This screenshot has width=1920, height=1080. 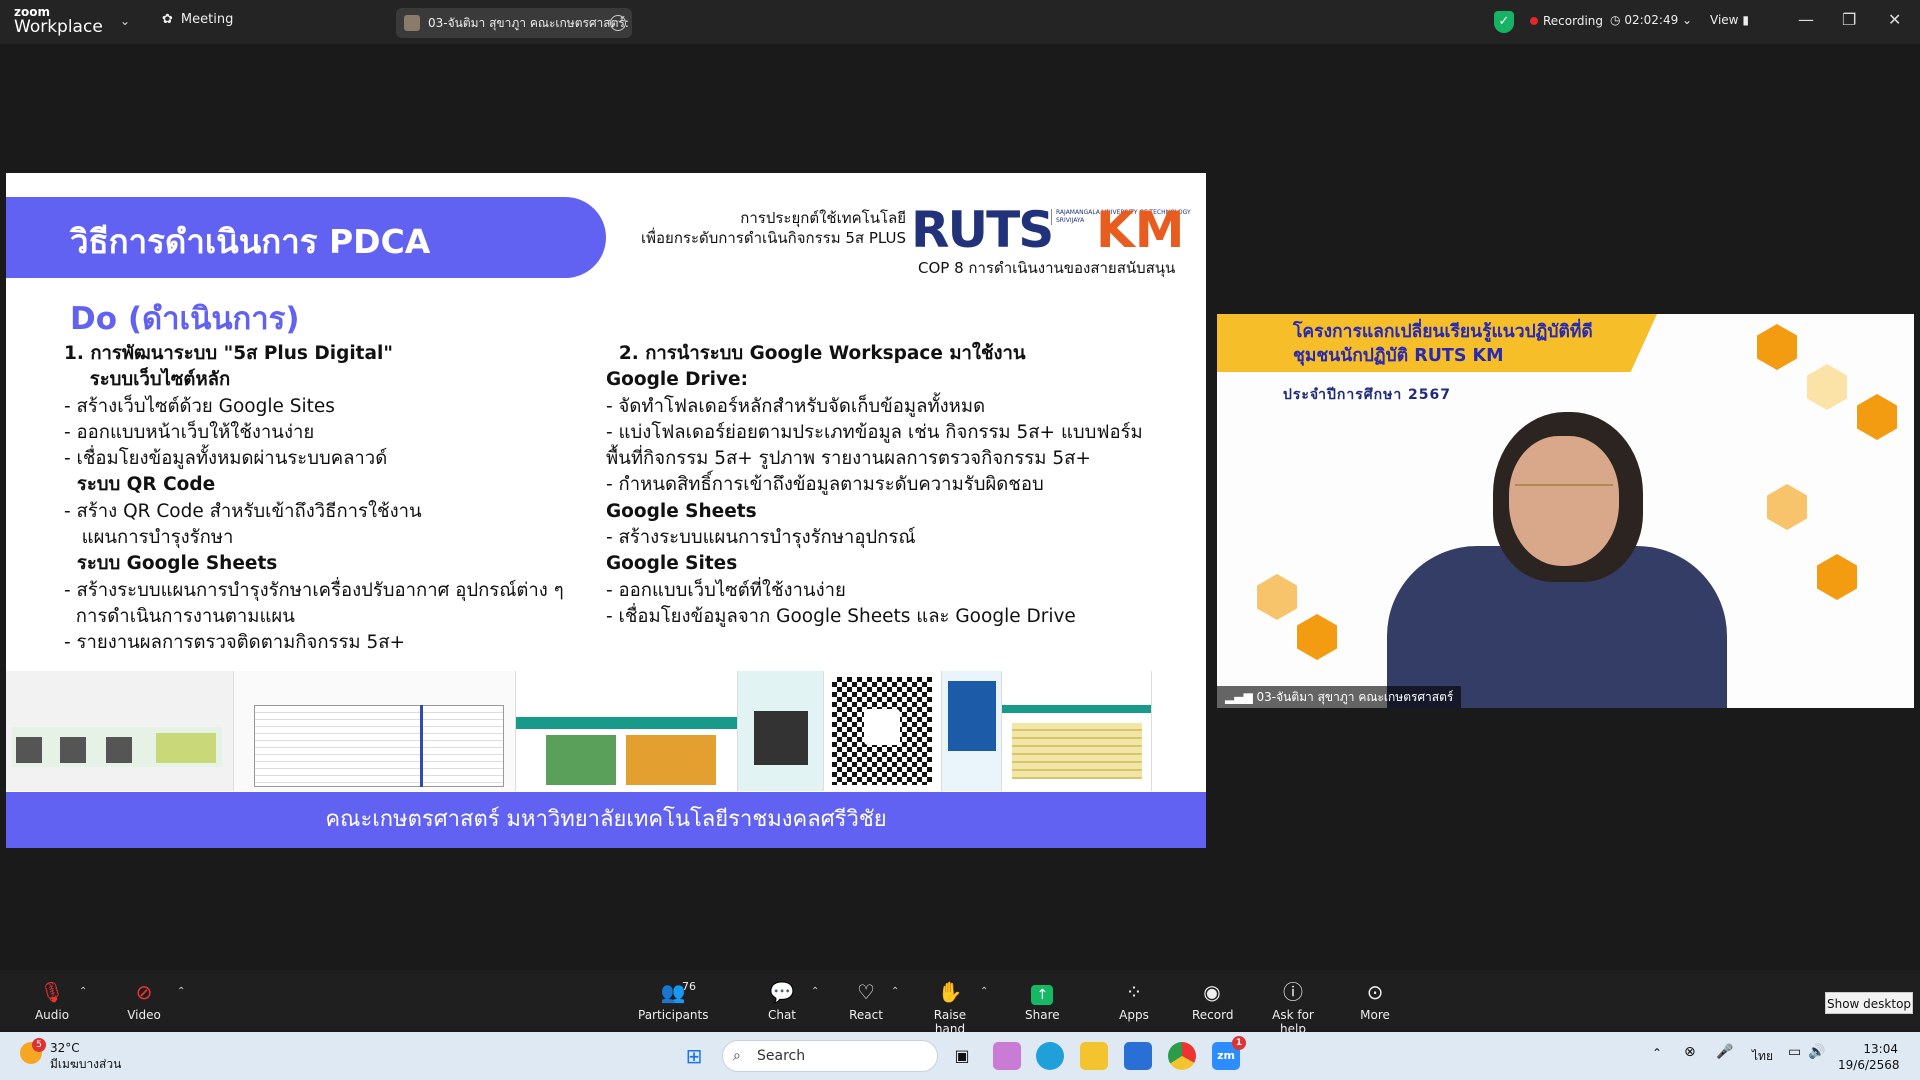 What do you see at coordinates (181, 991) in the screenshot?
I see `video-options-caret: ⌃` at bounding box center [181, 991].